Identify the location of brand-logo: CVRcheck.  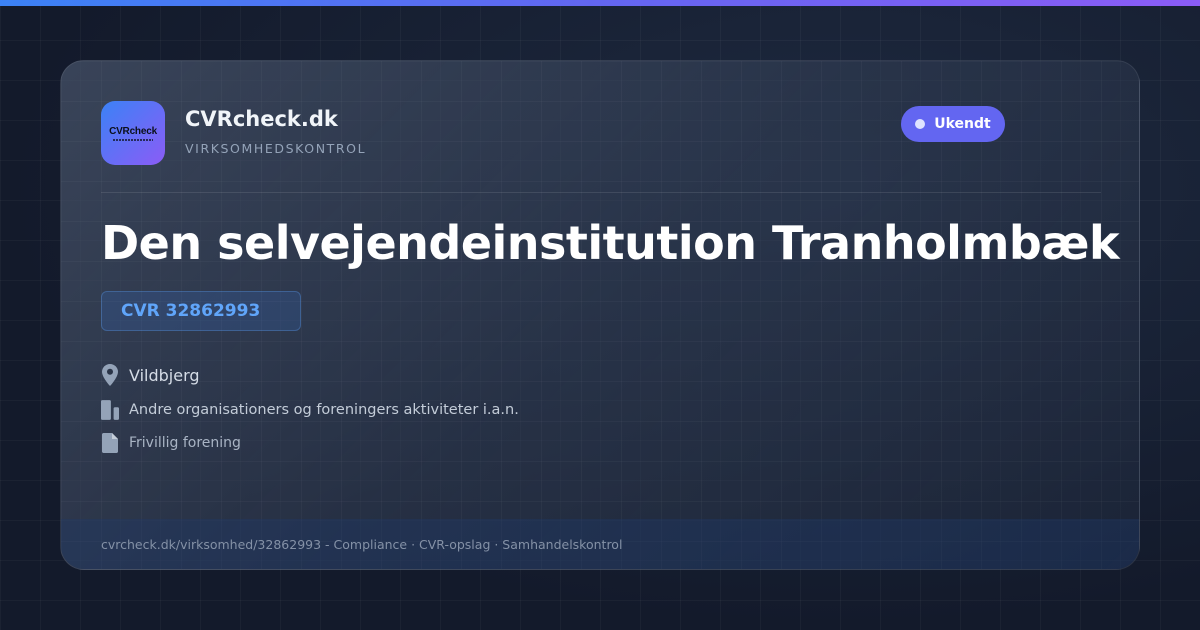
(133, 133).